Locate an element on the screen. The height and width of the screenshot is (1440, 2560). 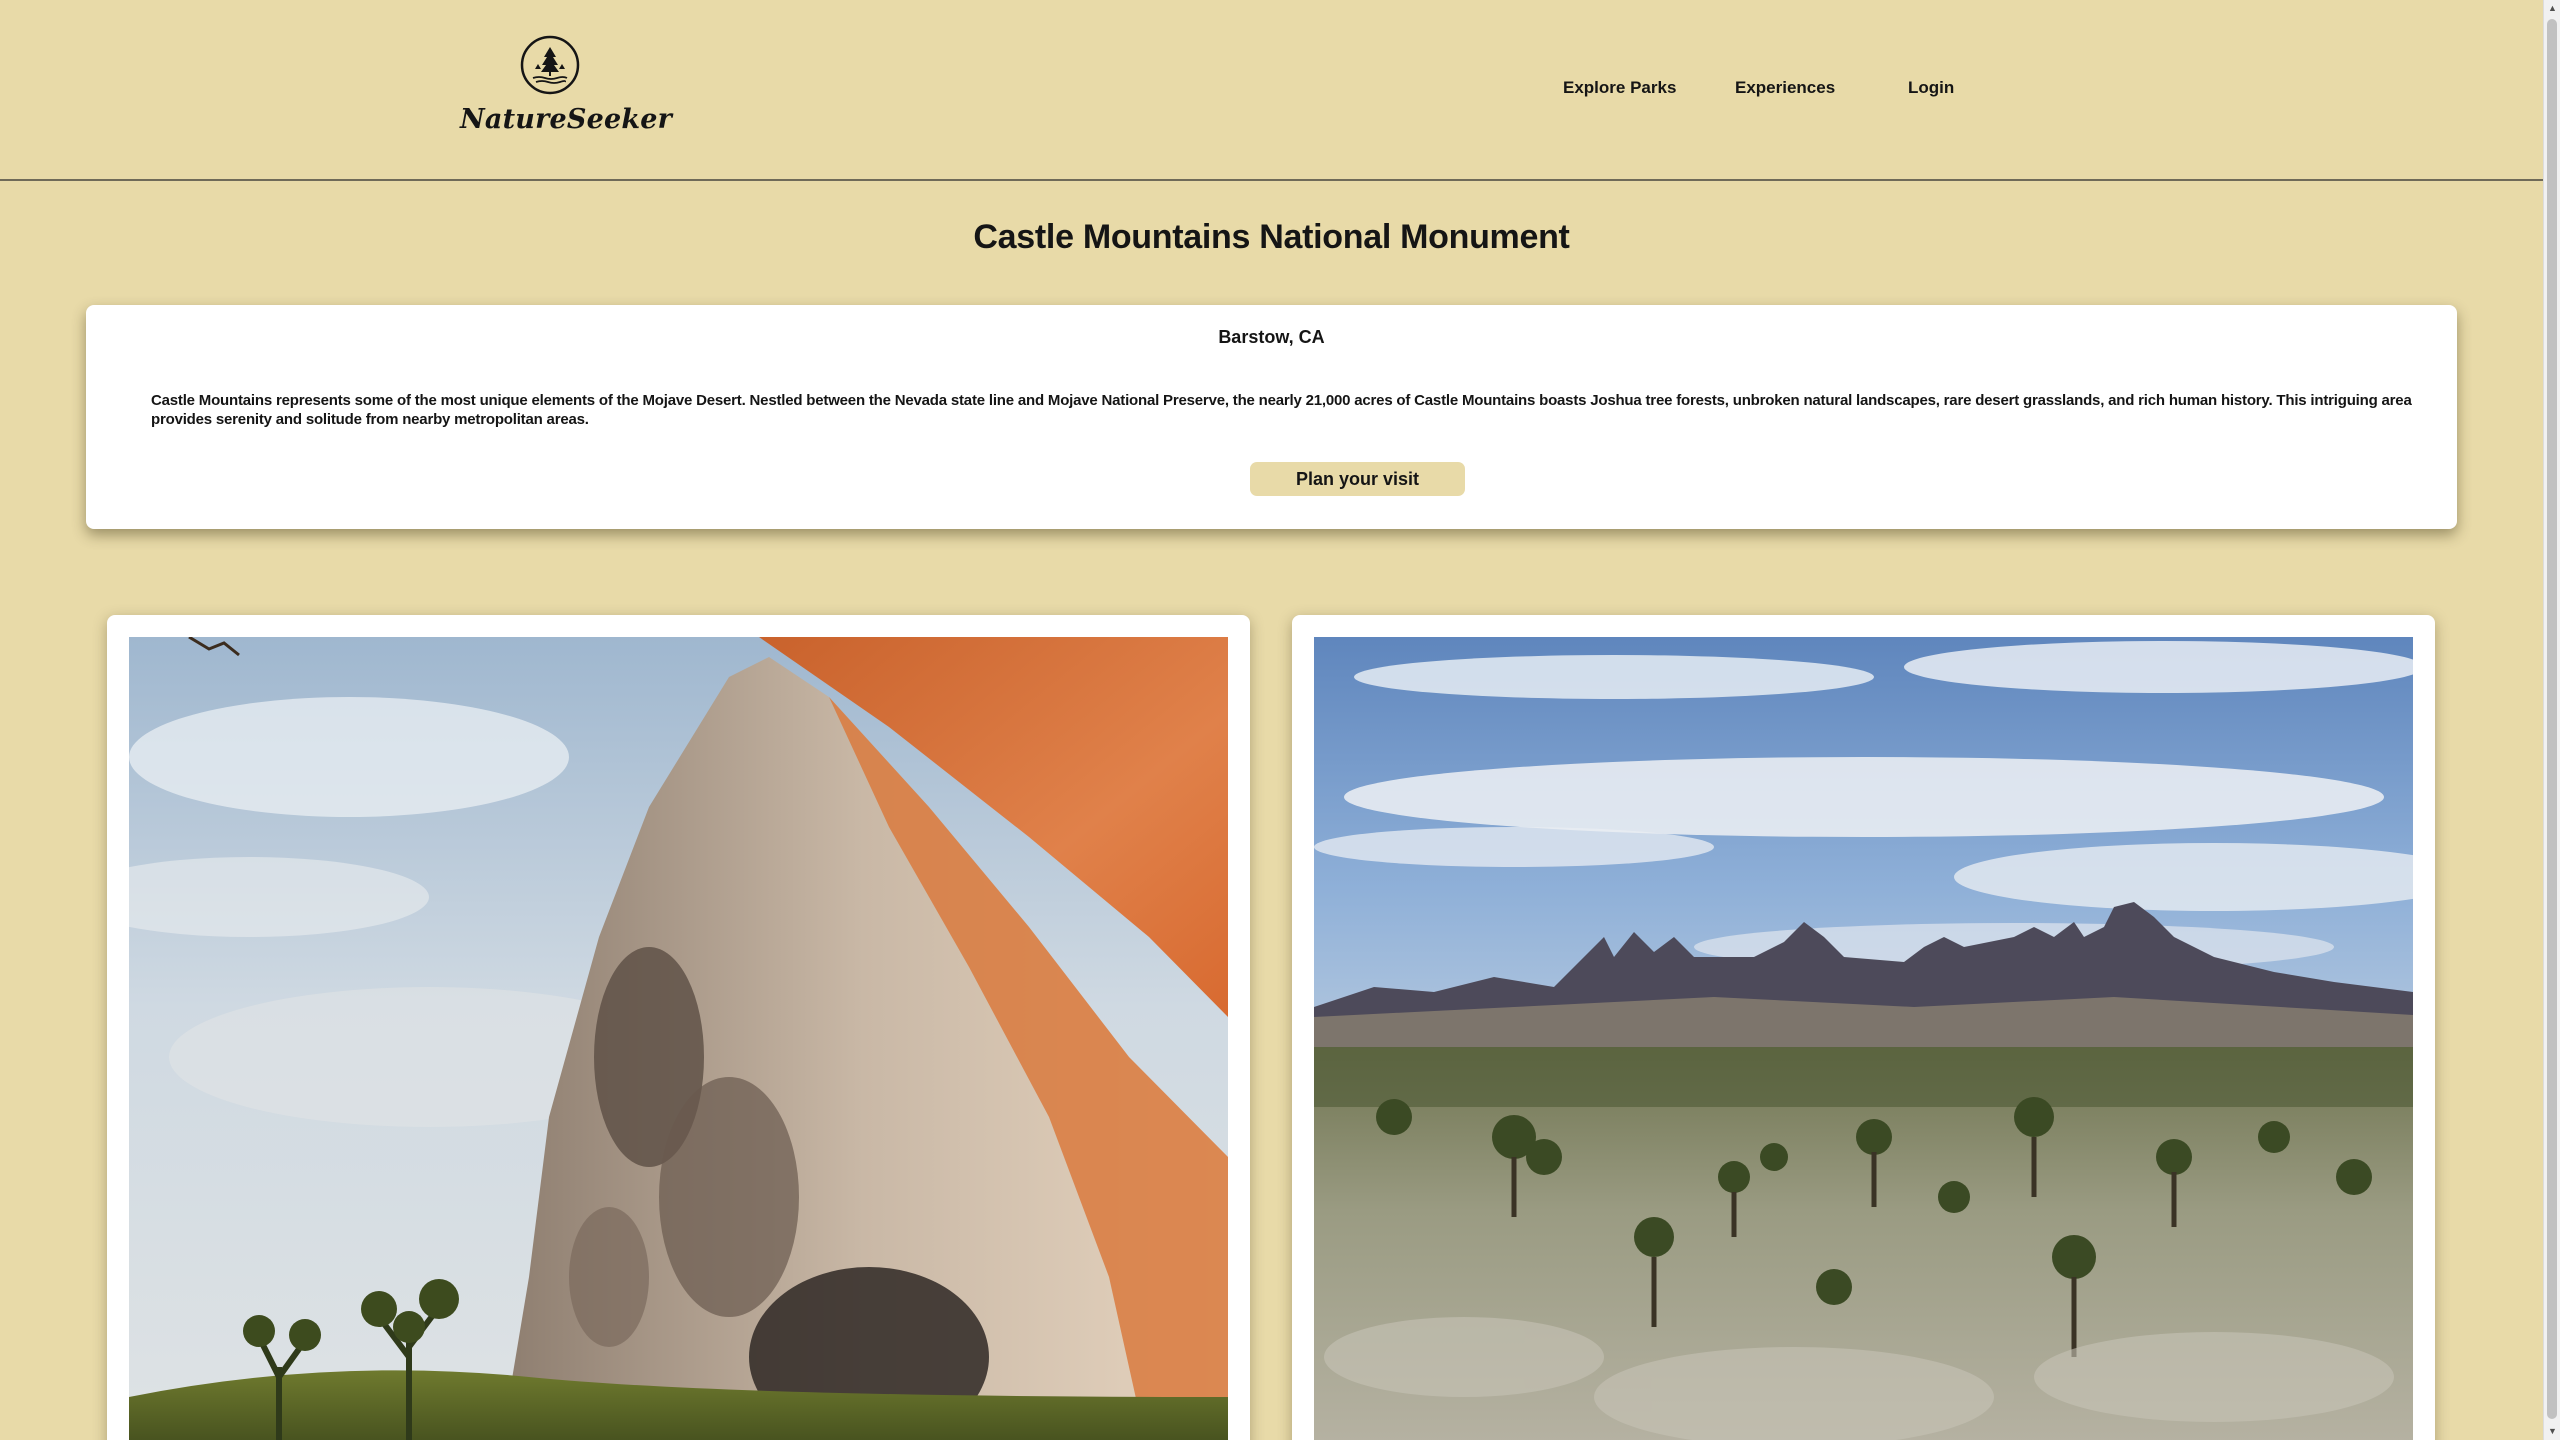
nav-experiences: Experiences is located at coordinates (1785, 88).